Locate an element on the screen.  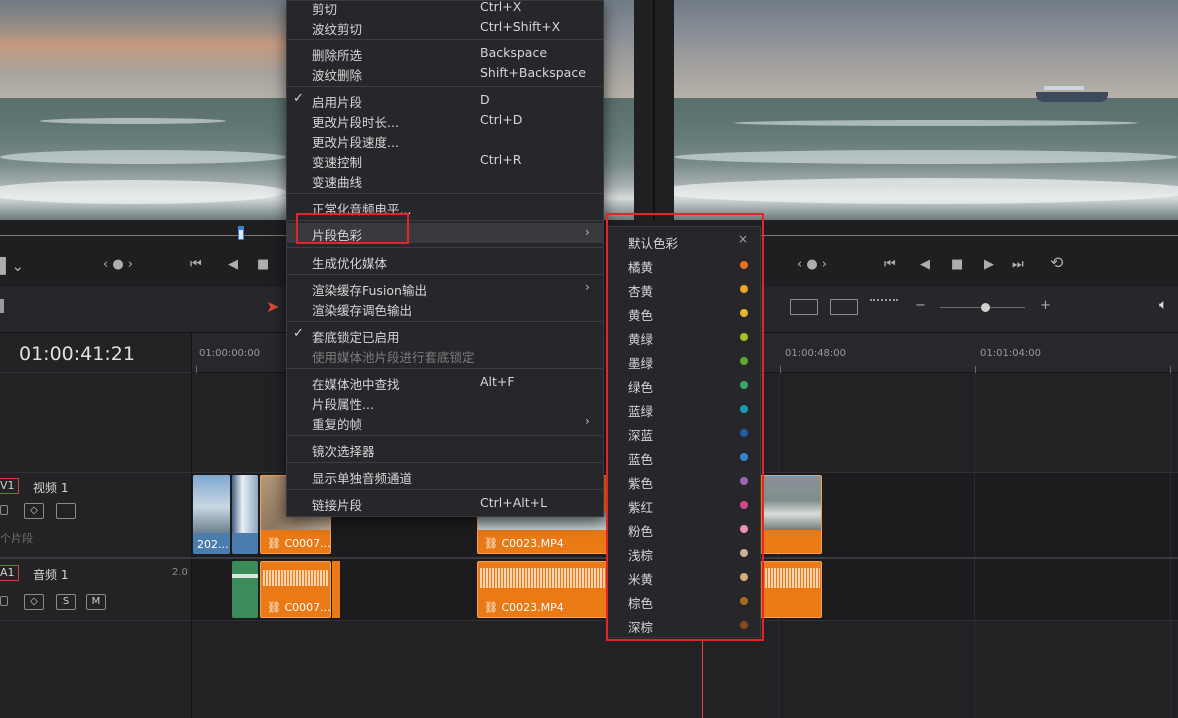
source-viewer is located at coordinates (143, 110).